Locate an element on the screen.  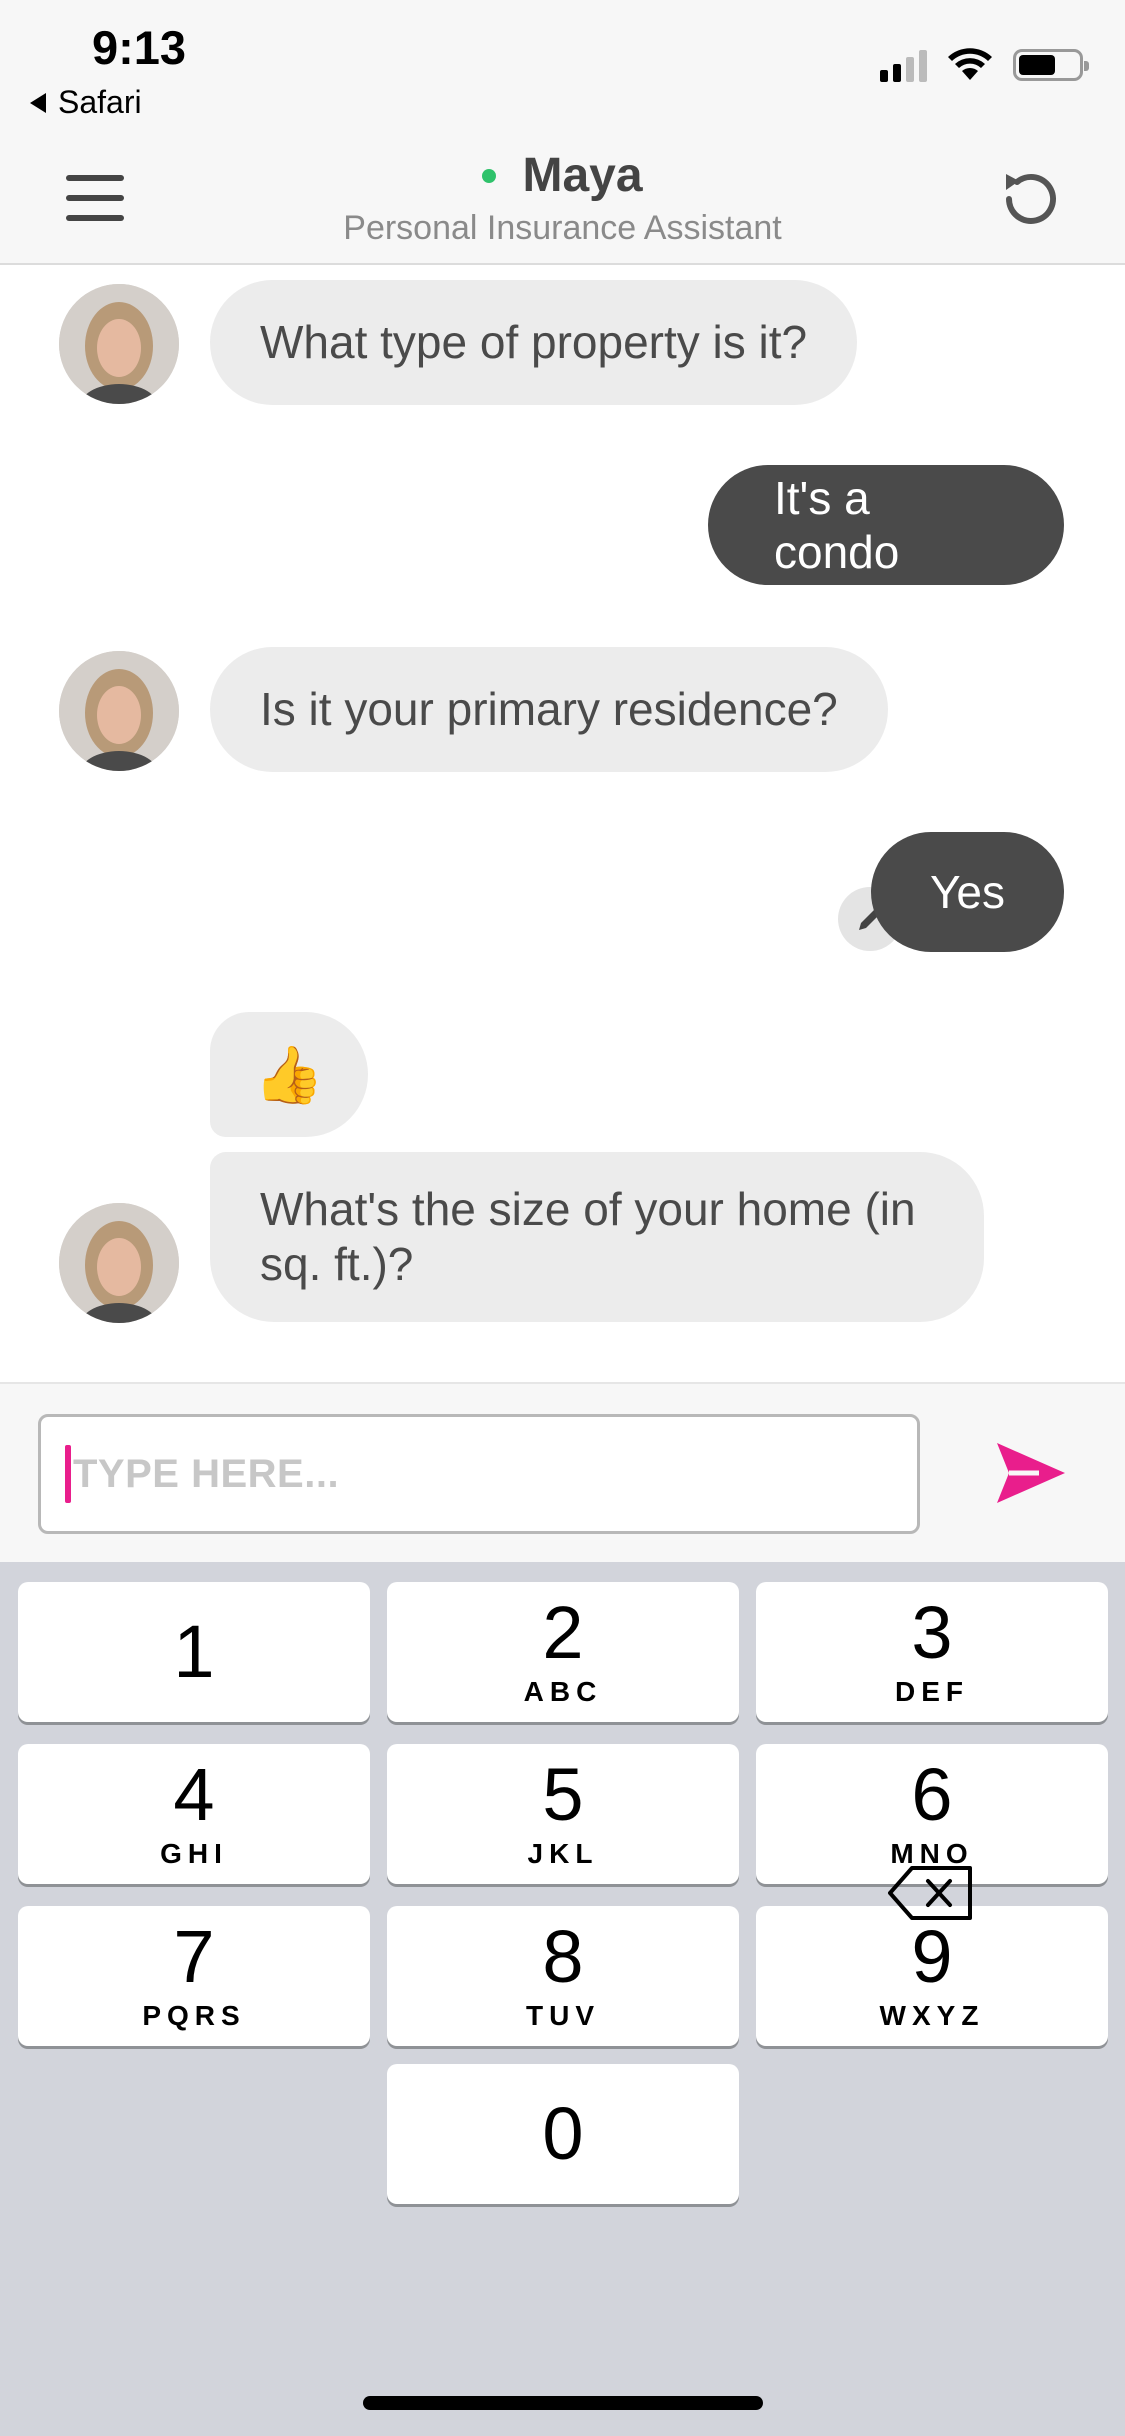
assistant-emoji-message: 👍 is located at coordinates (289, 1074).